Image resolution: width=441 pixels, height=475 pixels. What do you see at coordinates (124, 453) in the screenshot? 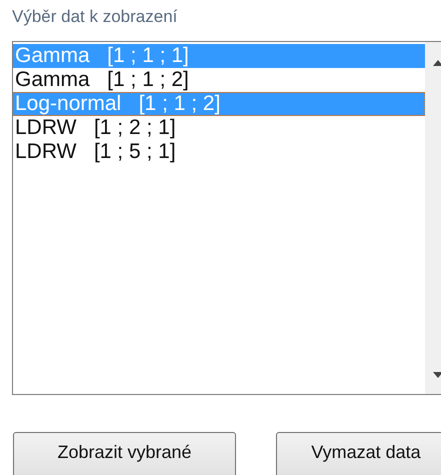
I see `action-button: Zobrazit vybrané` at bounding box center [124, 453].